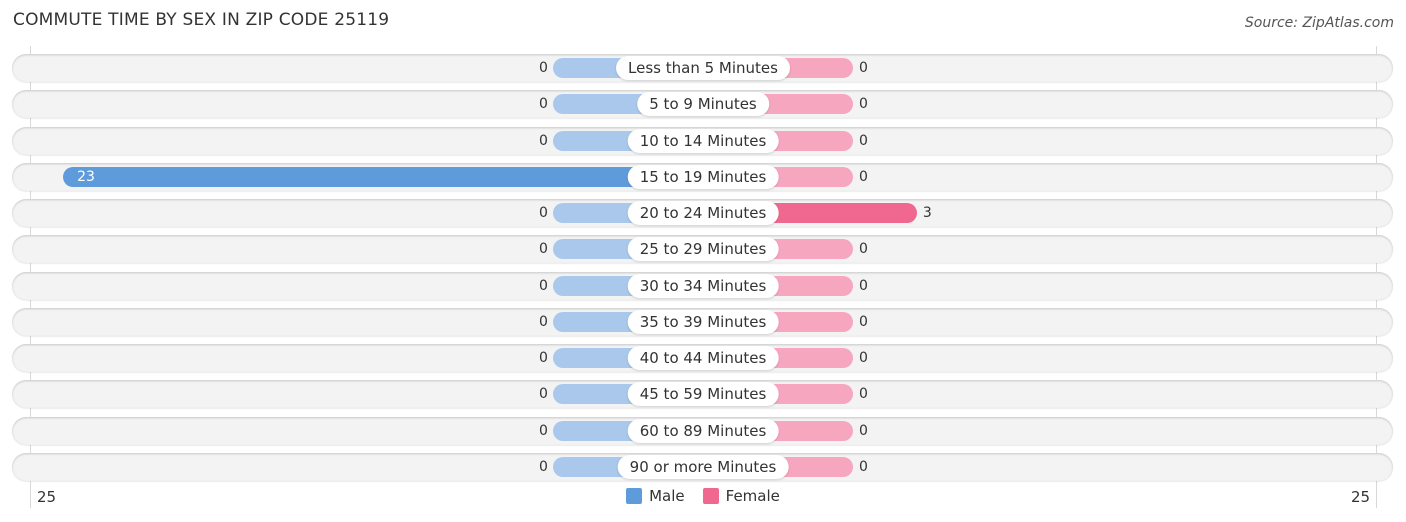 This screenshot has width=1406, height=522. What do you see at coordinates (703, 286) in the screenshot?
I see `category-label: 30 to 34 Minutes` at bounding box center [703, 286].